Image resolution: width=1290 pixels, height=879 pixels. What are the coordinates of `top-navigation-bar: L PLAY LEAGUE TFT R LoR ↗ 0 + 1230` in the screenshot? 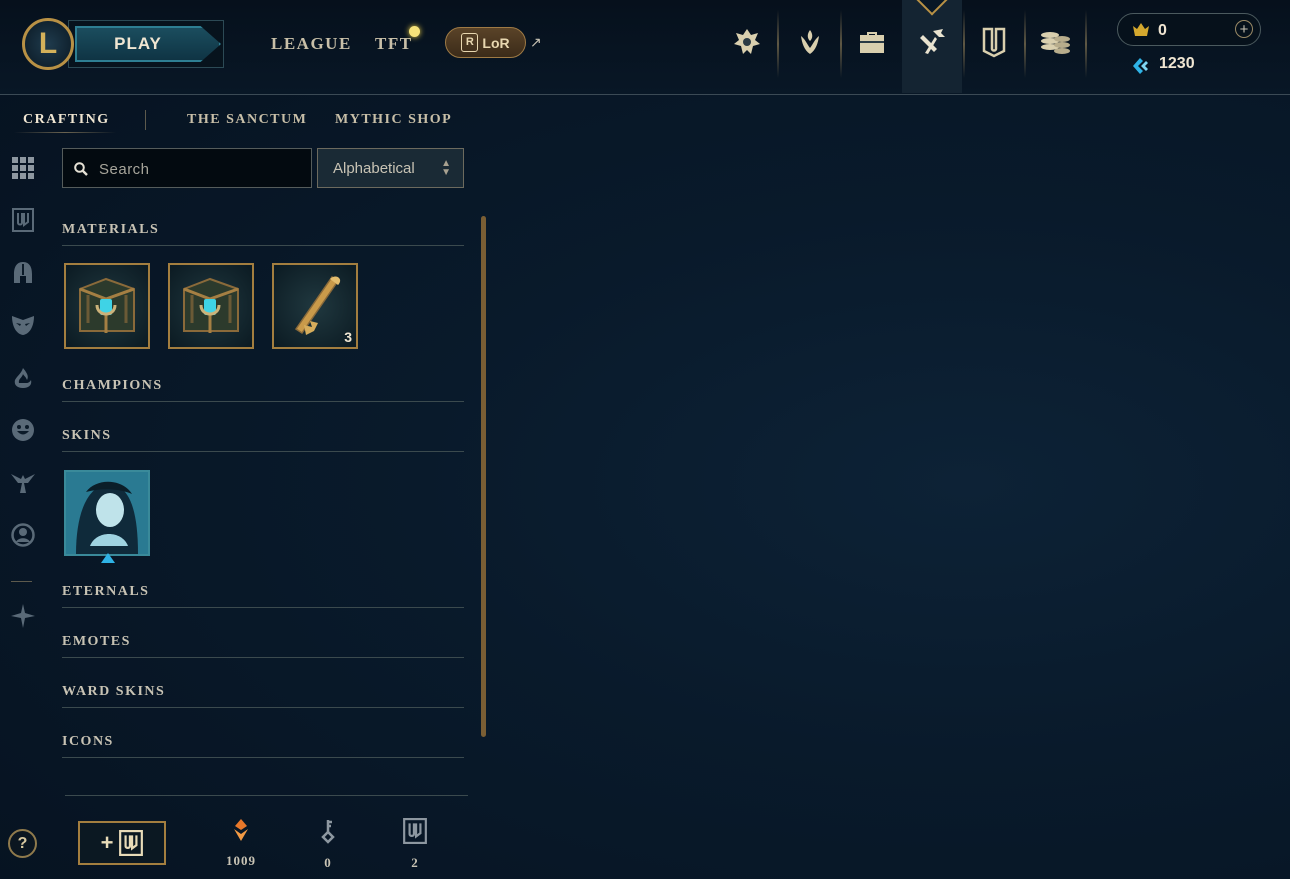 It's located at (645, 47).